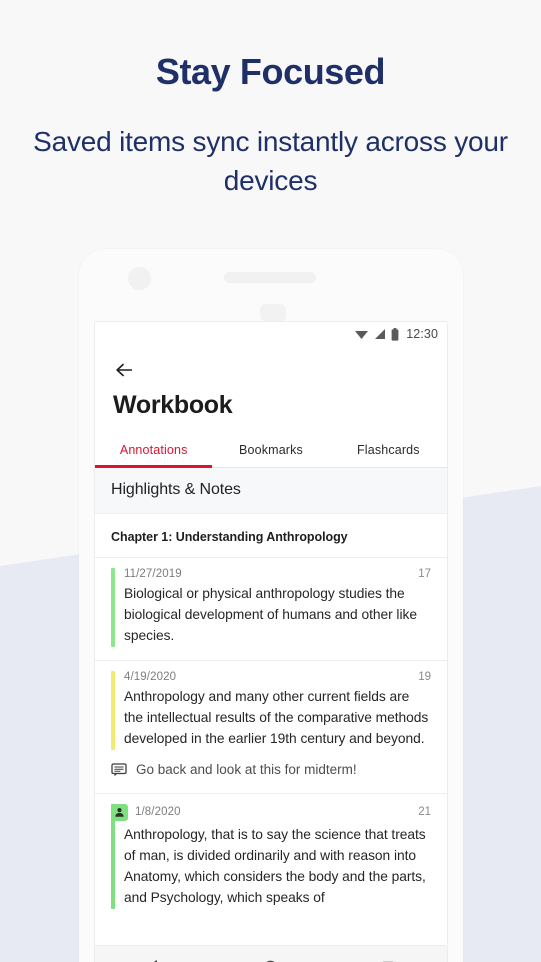 This screenshot has height=962, width=541. Describe the element at coordinates (154, 451) in the screenshot. I see `tab-annotations: Annotations` at that location.